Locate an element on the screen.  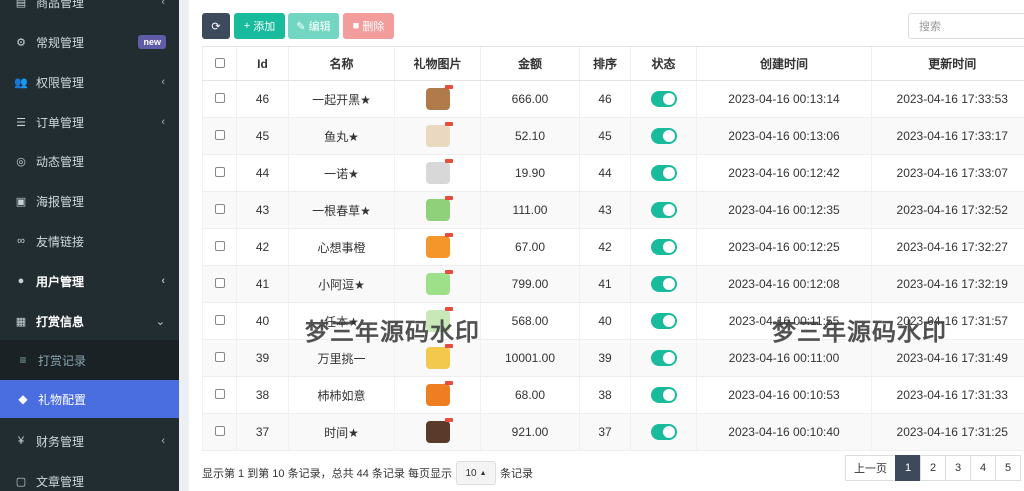
sidebar-item-moments: ◎ 动态管理 is located at coordinates (89, 161).